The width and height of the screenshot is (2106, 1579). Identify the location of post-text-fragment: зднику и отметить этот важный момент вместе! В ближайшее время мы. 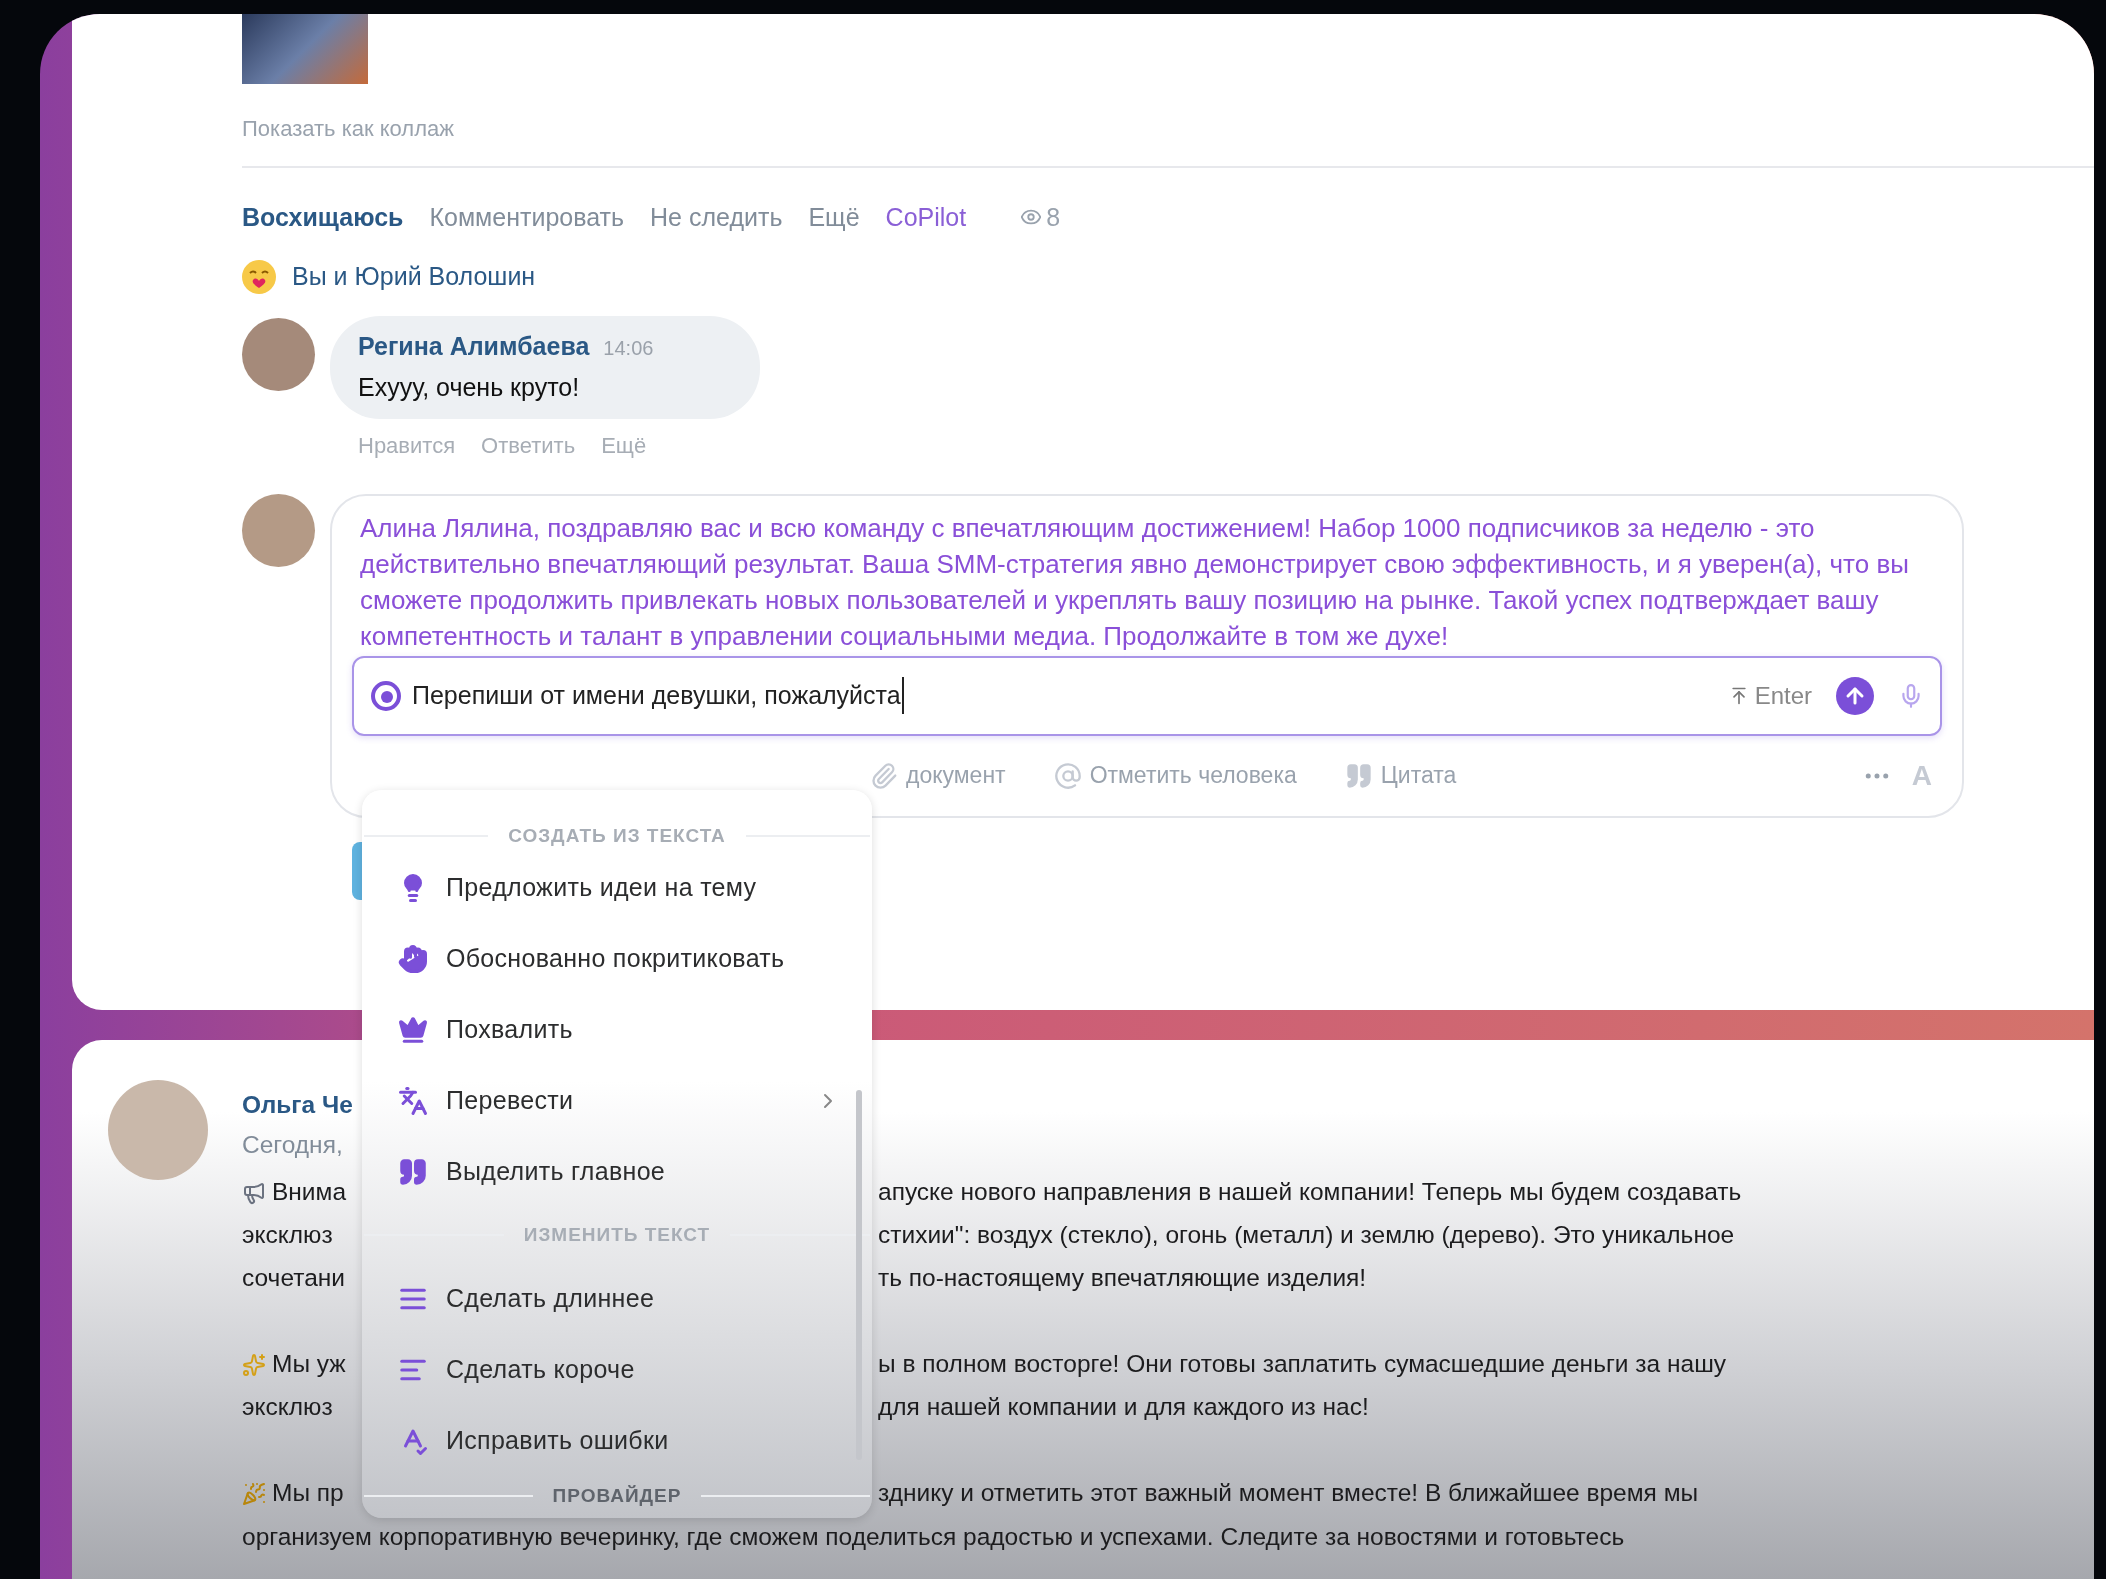
(1288, 1493).